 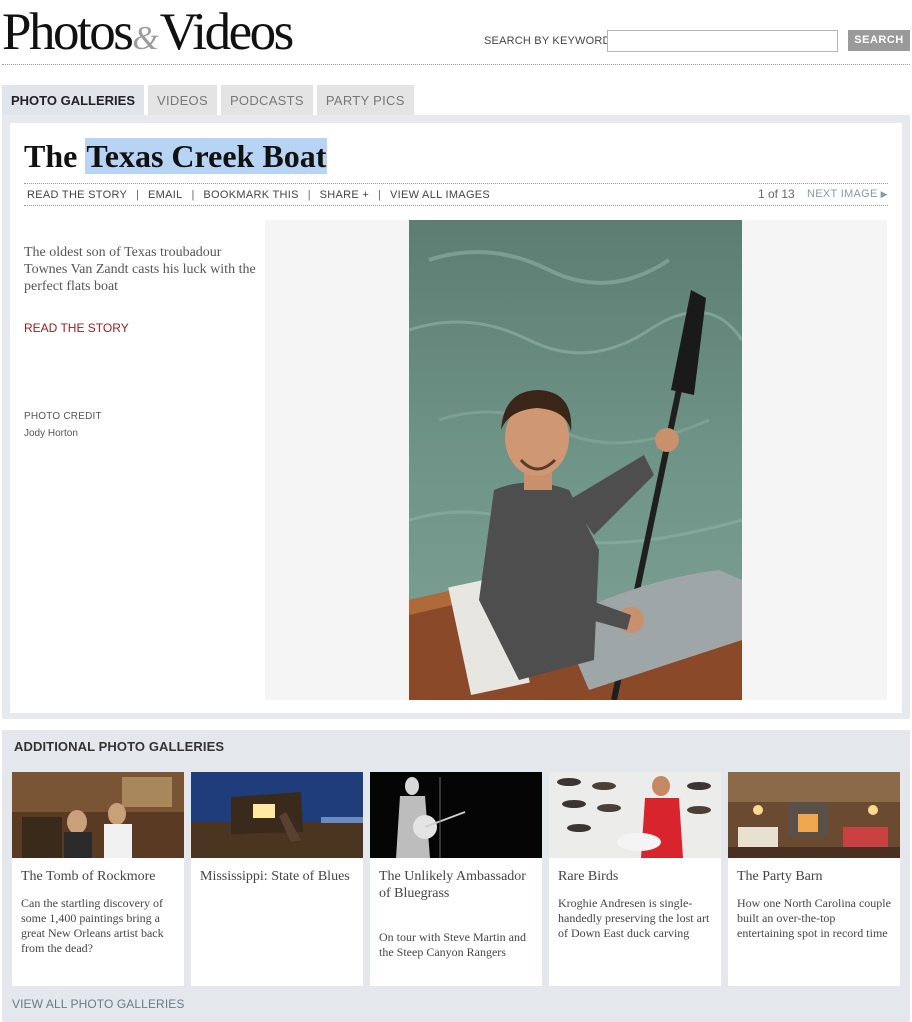 I want to click on photo-credit-name: Jody Horton, so click(x=51, y=433).